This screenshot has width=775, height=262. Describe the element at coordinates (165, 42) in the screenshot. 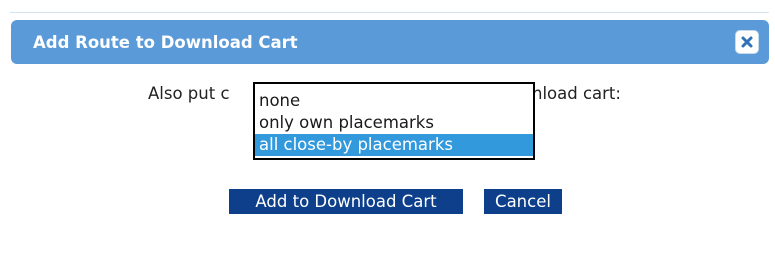

I see `dialog-title: Add Route to Download Cart` at that location.